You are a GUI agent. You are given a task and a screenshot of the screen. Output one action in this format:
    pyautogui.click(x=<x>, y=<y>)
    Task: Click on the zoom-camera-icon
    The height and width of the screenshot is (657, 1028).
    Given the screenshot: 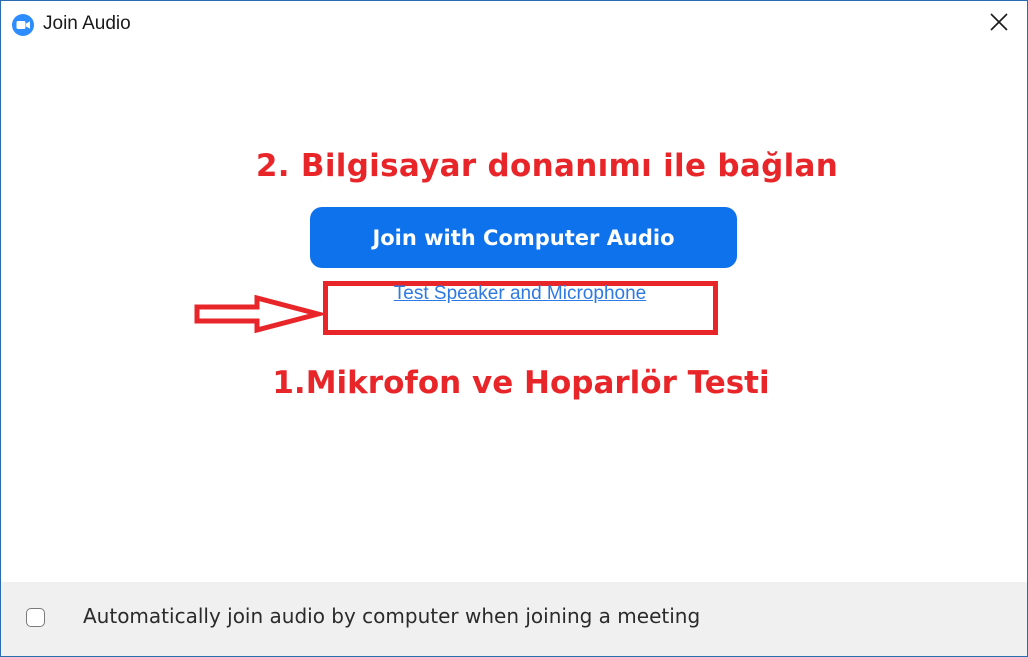 What is the action you would take?
    pyautogui.click(x=23, y=25)
    